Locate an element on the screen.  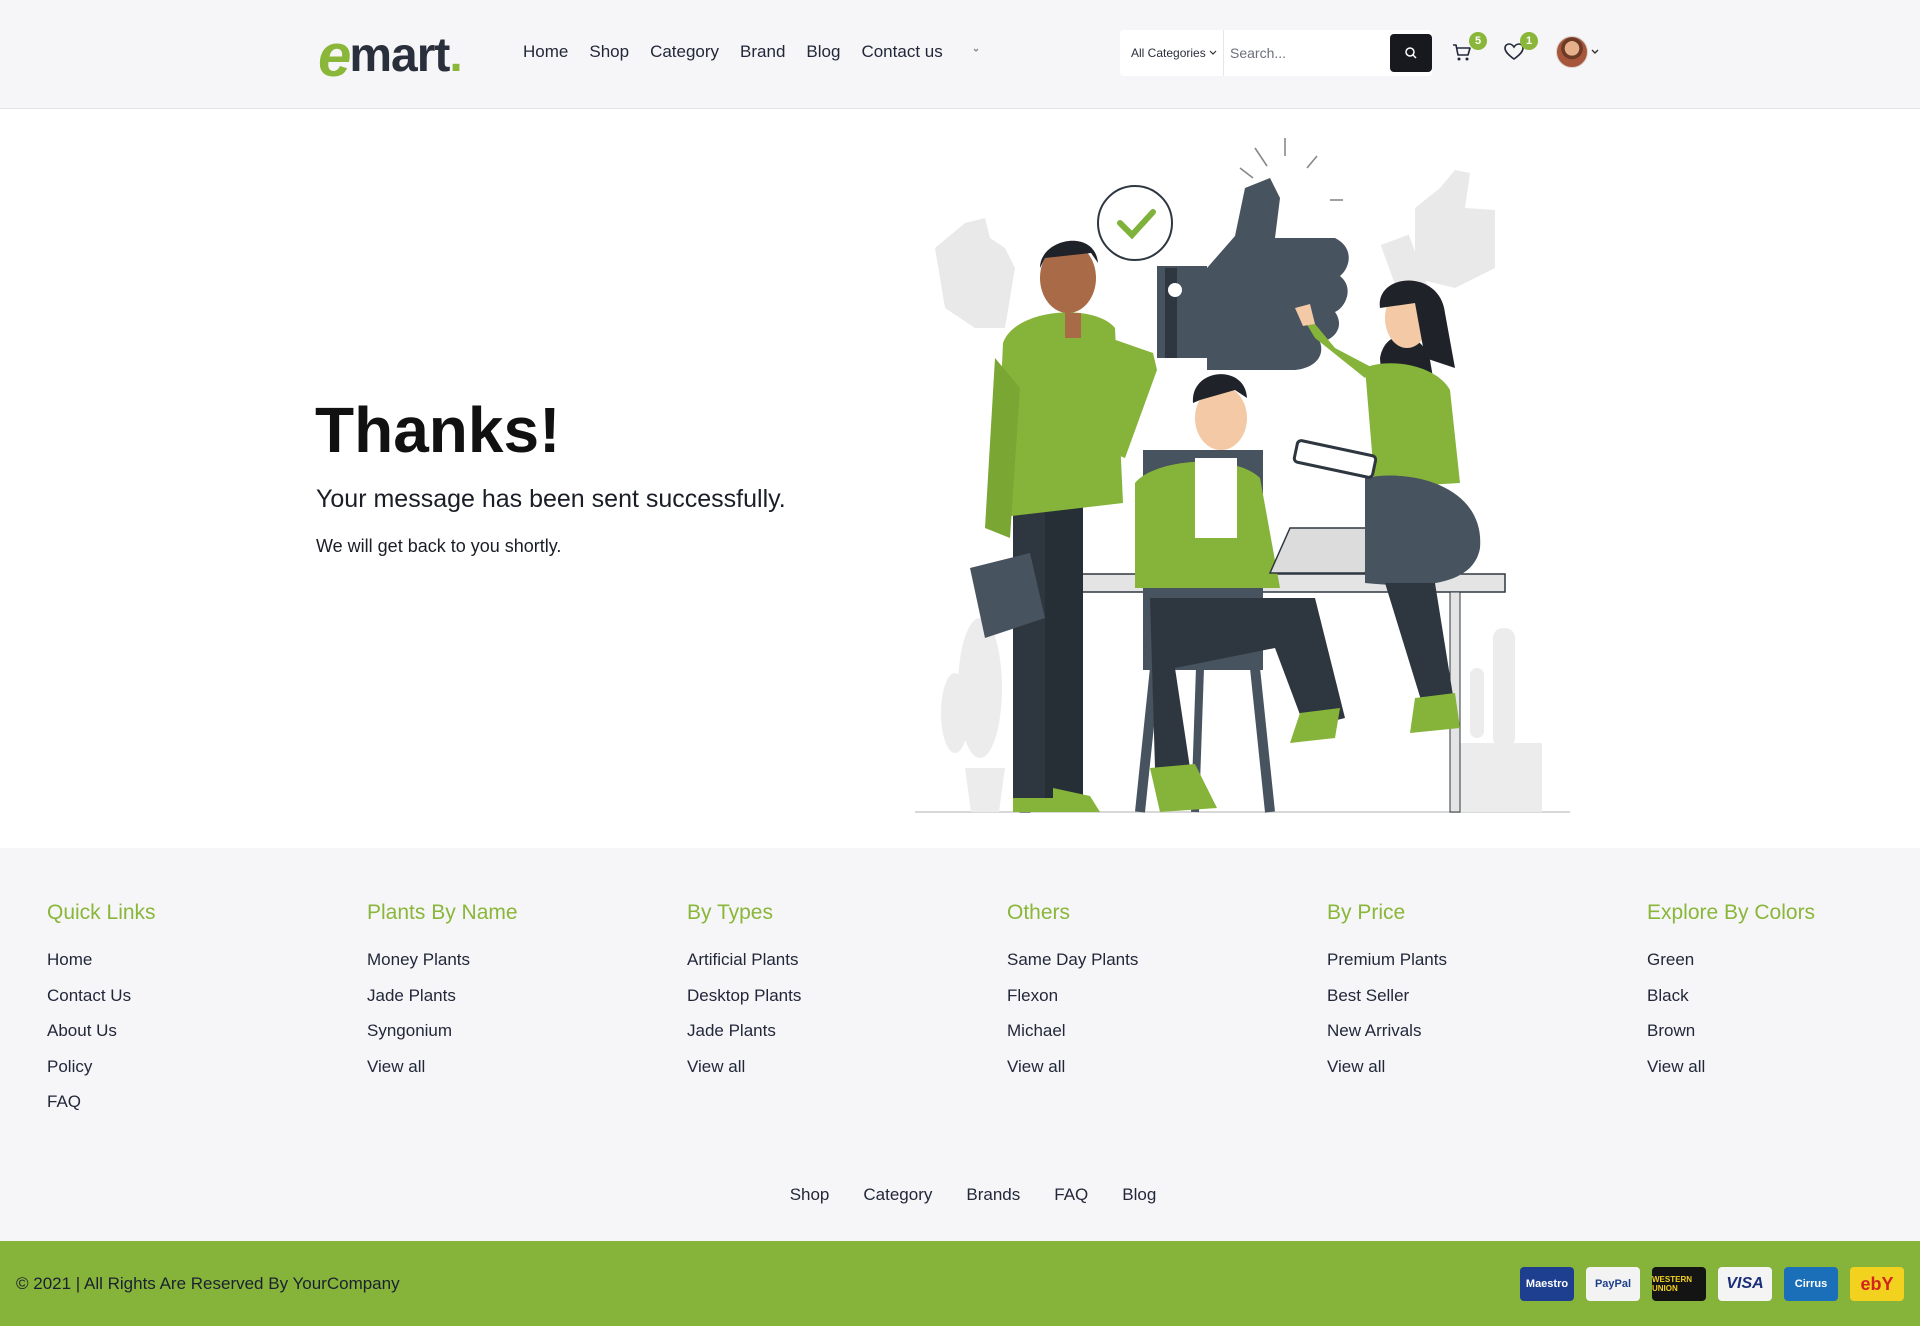
thanks-heading: Thanks! is located at coordinates (438, 430).